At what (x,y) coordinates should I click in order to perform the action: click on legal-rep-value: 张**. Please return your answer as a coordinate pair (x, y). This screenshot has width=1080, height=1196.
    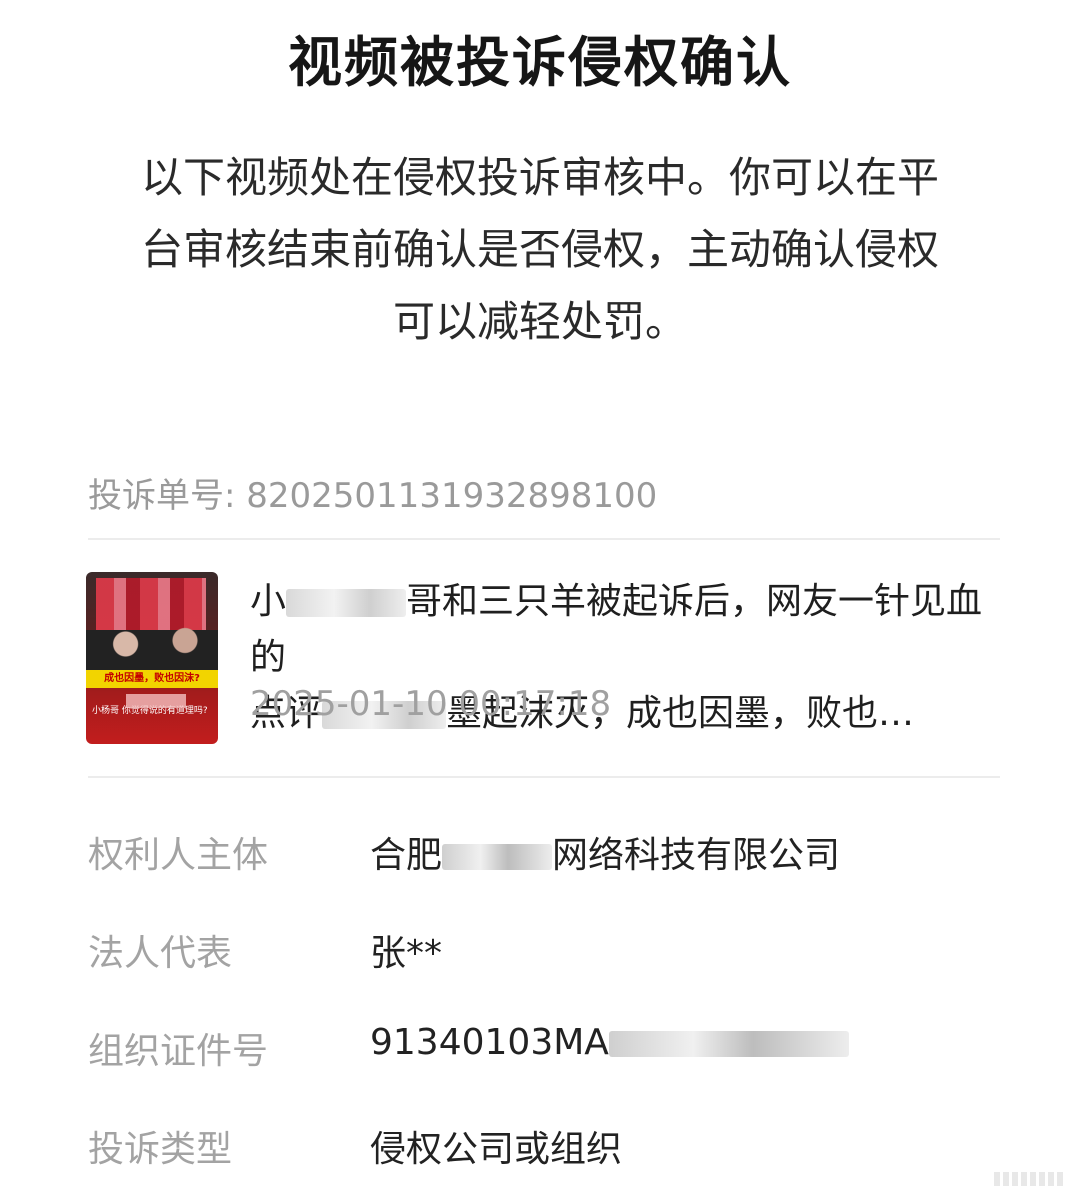
    Looking at the image, I should click on (406, 953).